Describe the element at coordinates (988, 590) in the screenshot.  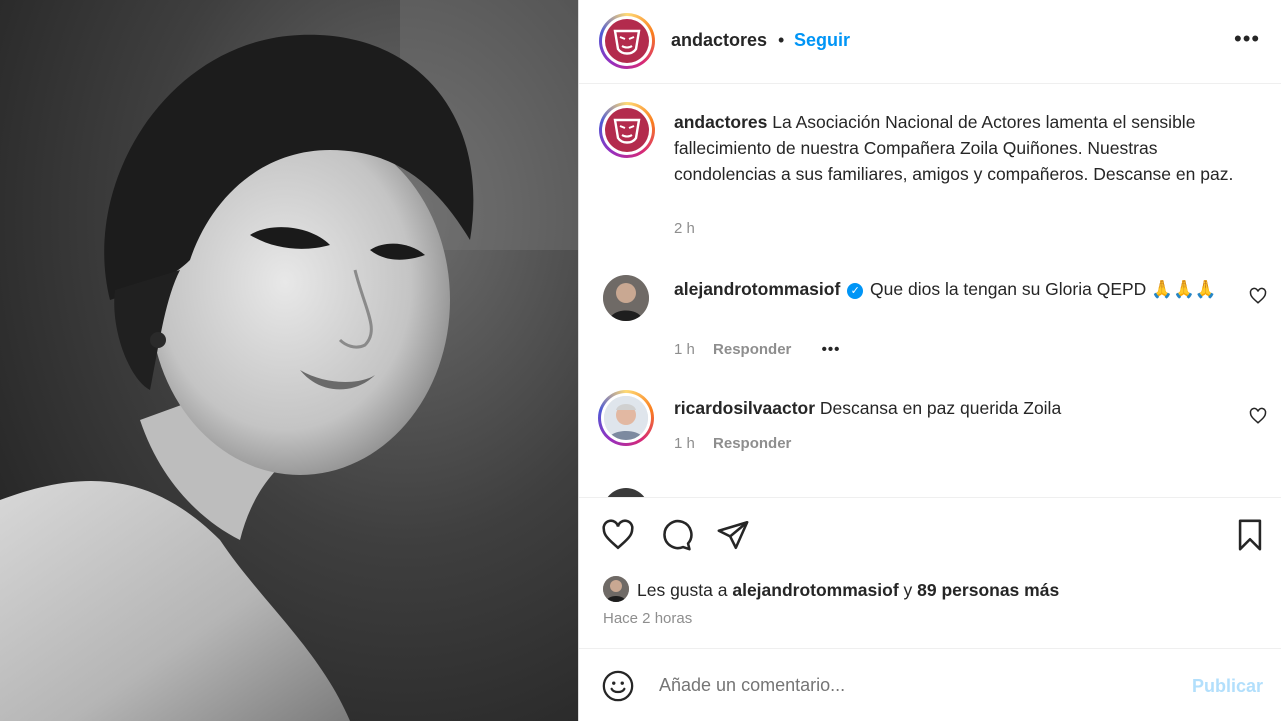
I see `likes-others-link: 89 personas más` at that location.